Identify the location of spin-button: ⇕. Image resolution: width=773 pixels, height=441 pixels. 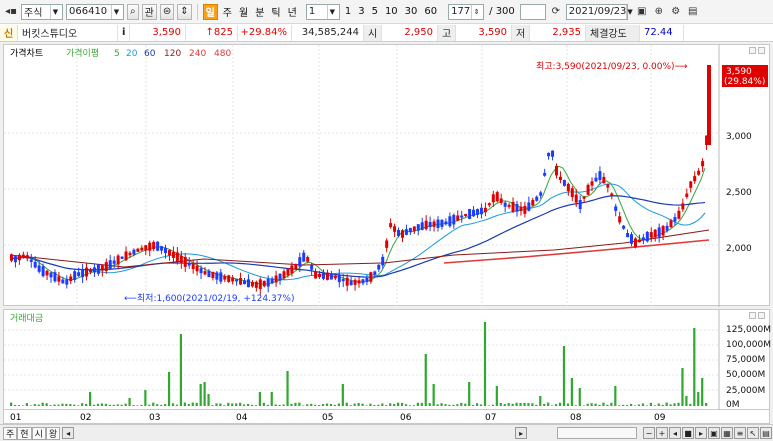
(184, 11).